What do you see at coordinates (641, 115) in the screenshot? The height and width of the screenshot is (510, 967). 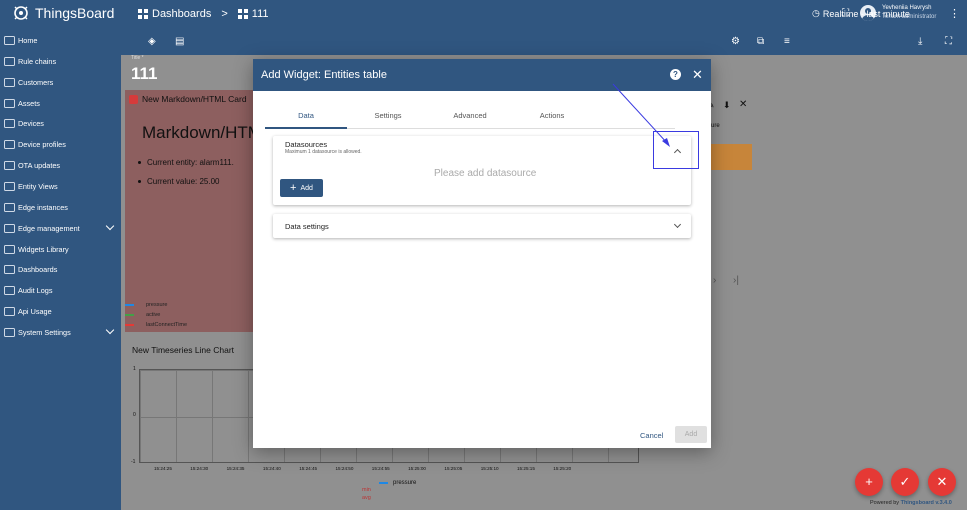 I see `annotation-arrow` at bounding box center [641, 115].